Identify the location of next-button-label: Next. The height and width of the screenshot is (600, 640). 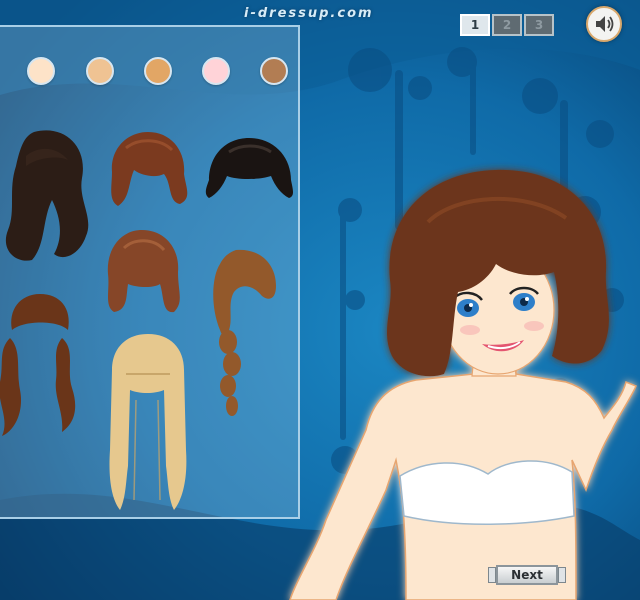
(527, 575).